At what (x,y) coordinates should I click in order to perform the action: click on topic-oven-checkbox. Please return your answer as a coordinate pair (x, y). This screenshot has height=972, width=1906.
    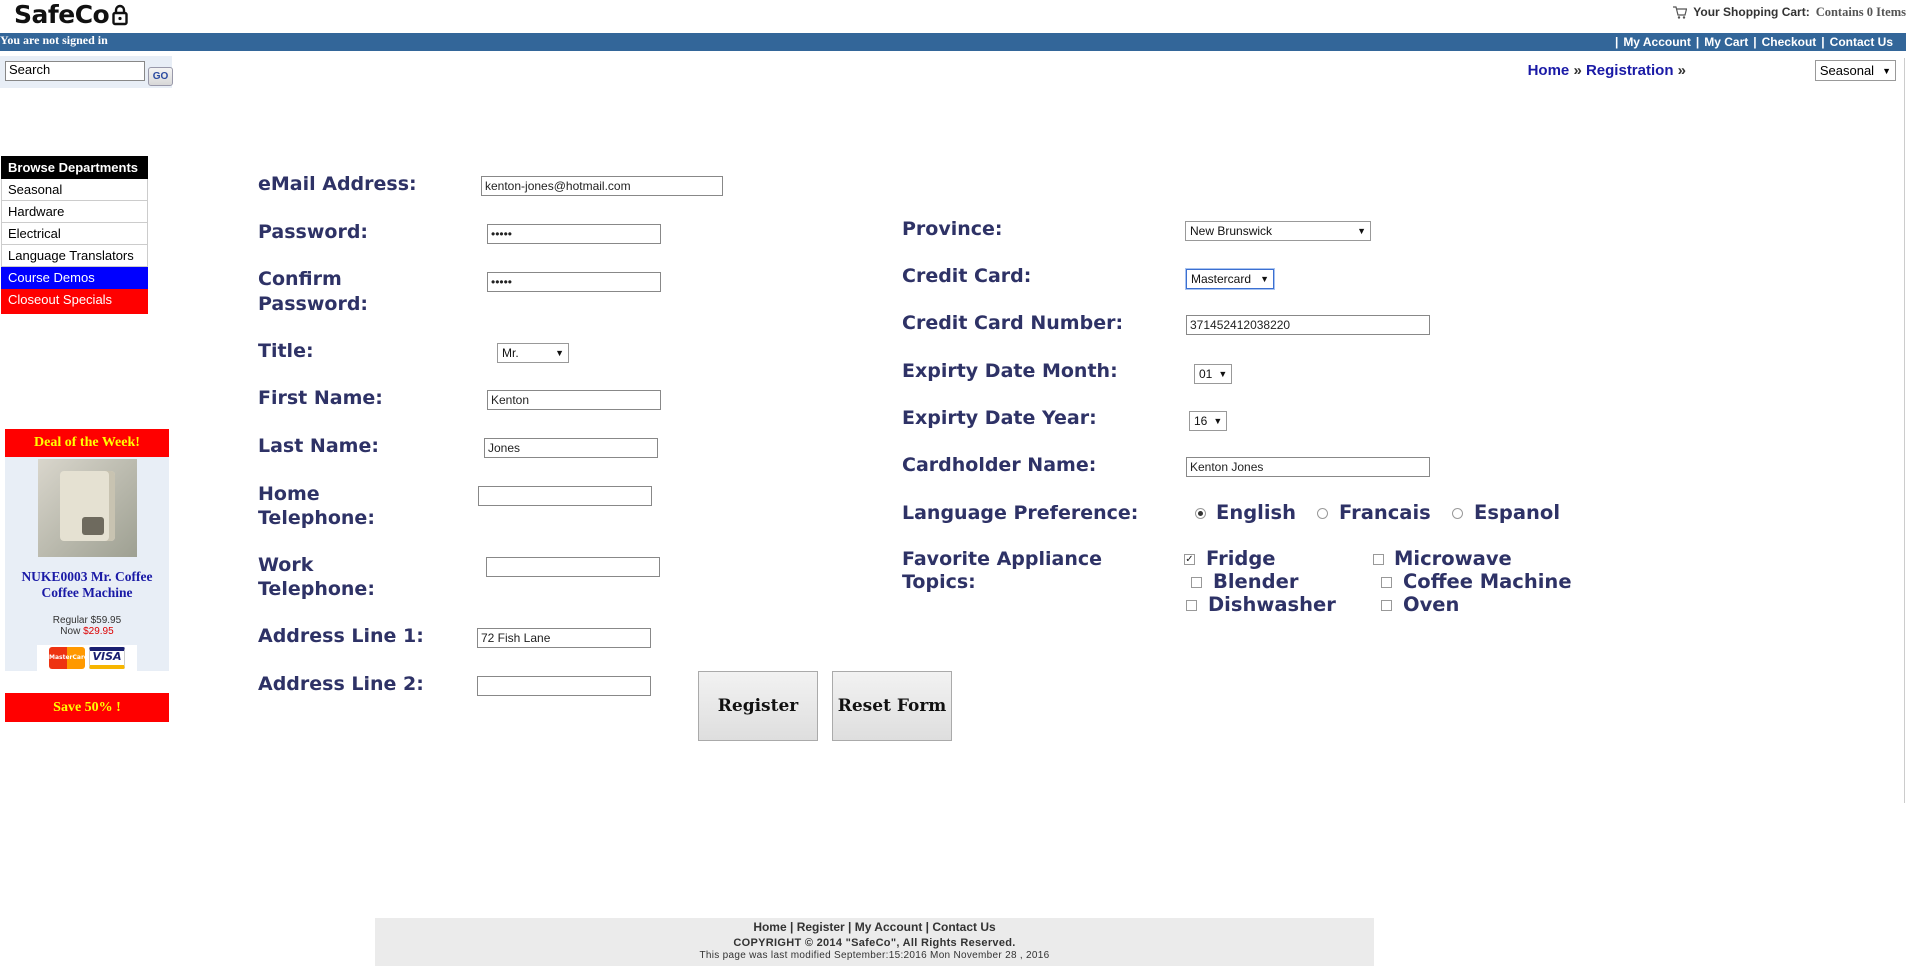
    Looking at the image, I should click on (1386, 605).